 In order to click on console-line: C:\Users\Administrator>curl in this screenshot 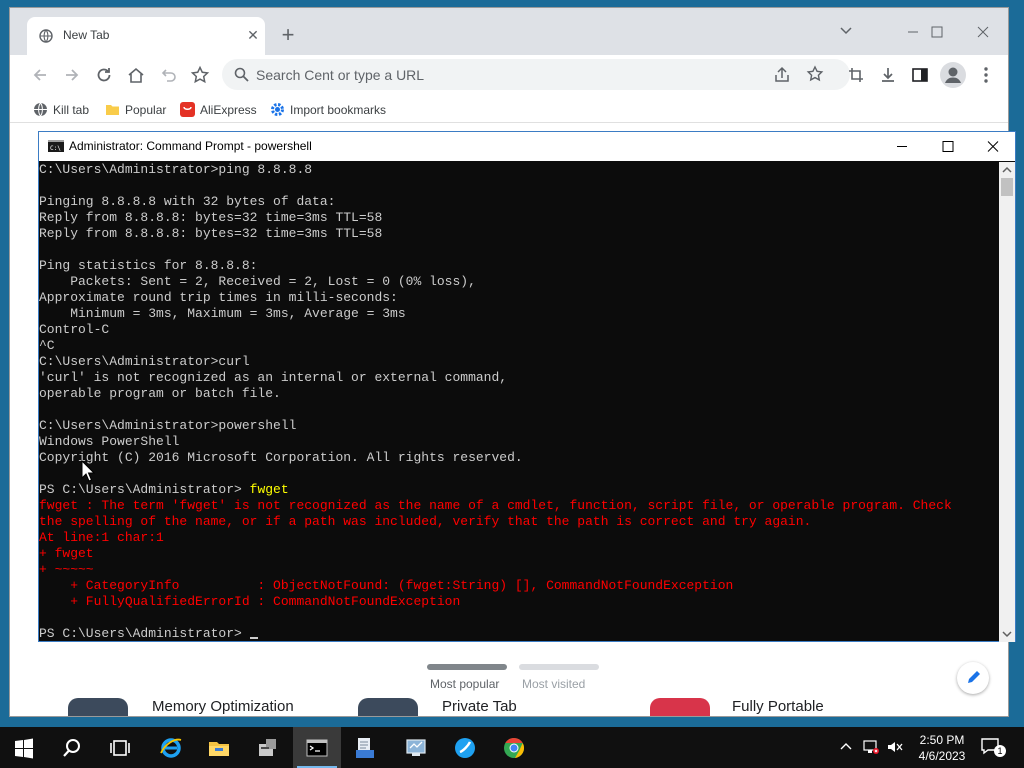, I will do `click(519, 362)`.